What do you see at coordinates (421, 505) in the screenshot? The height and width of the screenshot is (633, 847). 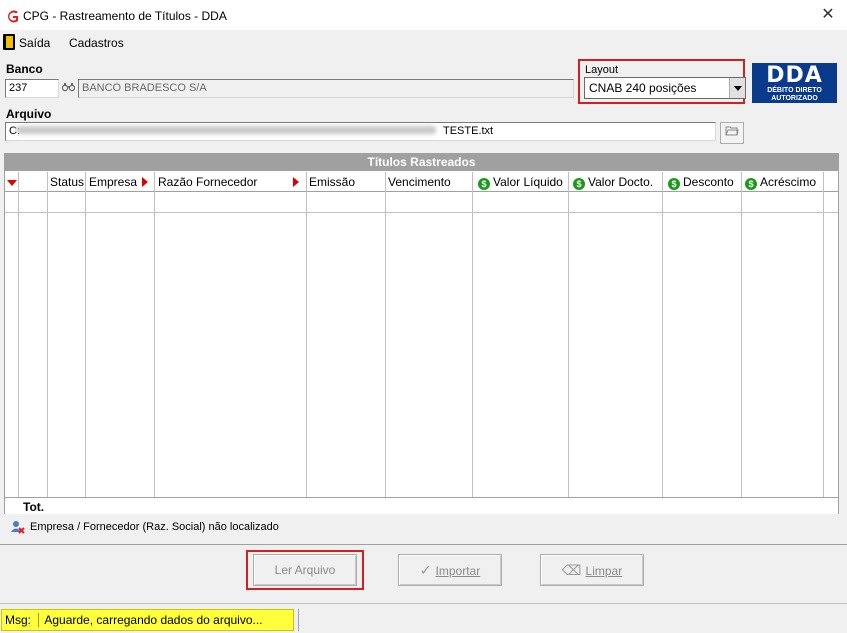 I see `total-row` at bounding box center [421, 505].